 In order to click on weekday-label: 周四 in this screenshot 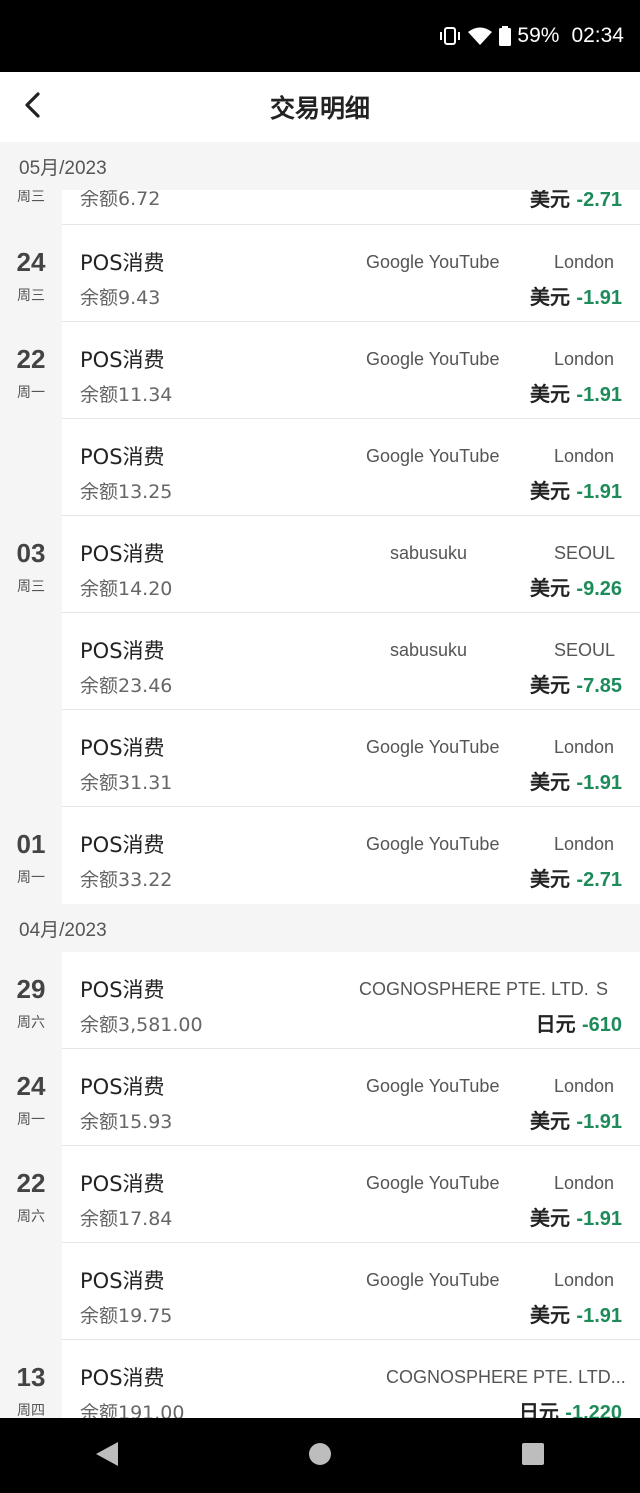, I will do `click(31, 1410)`.